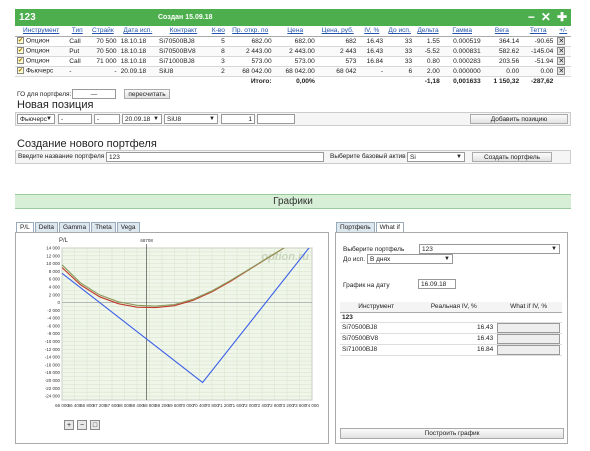 Image resolution: width=590 pixels, height=451 pixels. What do you see at coordinates (489, 249) in the screenshot?
I see `whatif-portfolio-select: 123 ▼` at bounding box center [489, 249].